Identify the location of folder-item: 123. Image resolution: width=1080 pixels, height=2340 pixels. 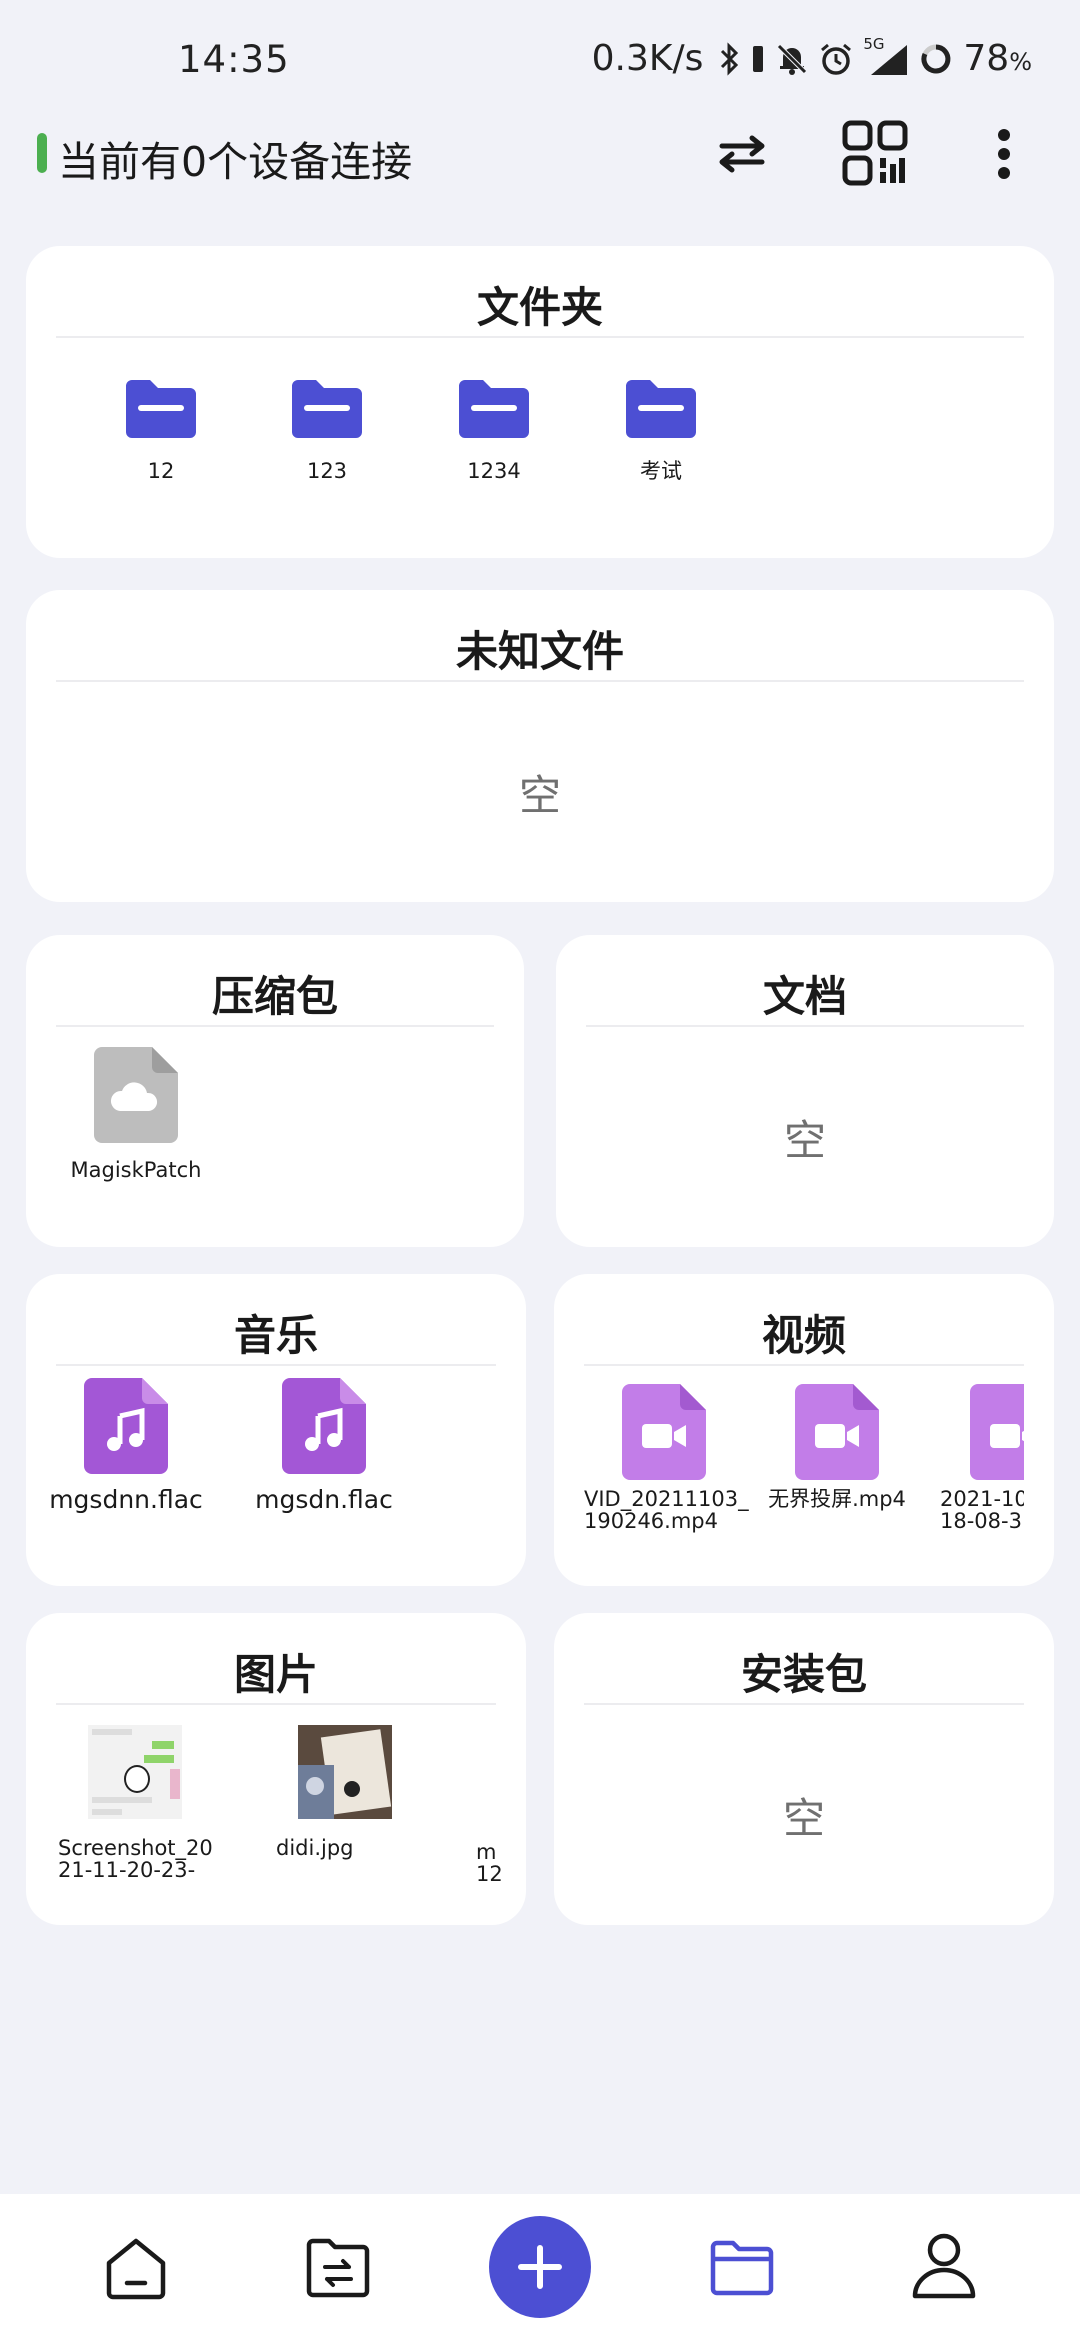
(327, 431).